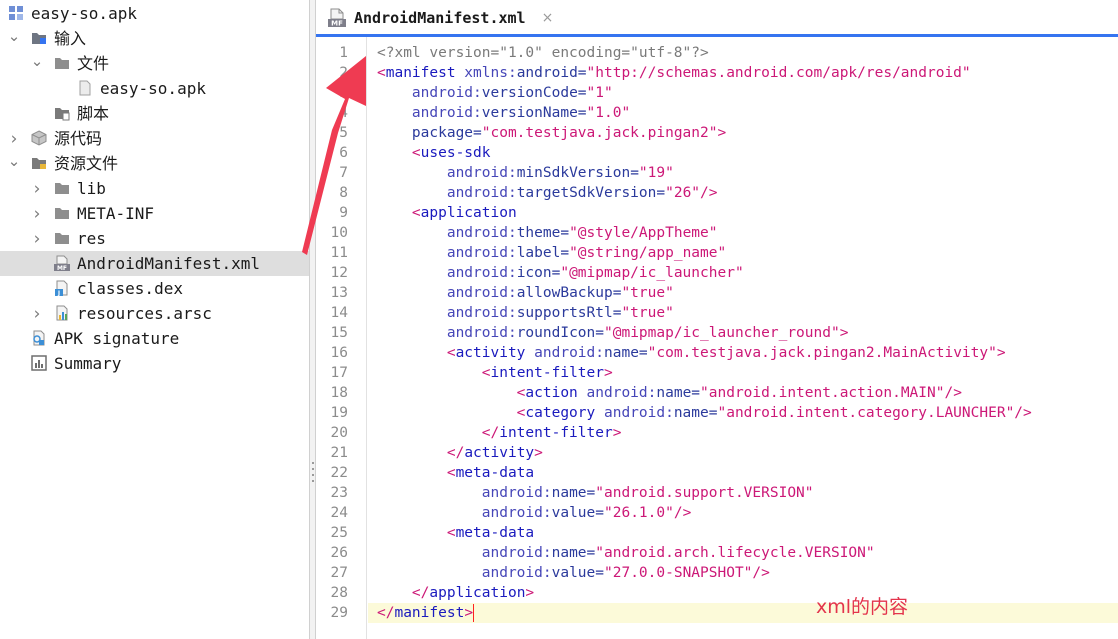 Image resolution: width=1118 pixels, height=639 pixels. I want to click on code-token: manifest, so click(420, 73).